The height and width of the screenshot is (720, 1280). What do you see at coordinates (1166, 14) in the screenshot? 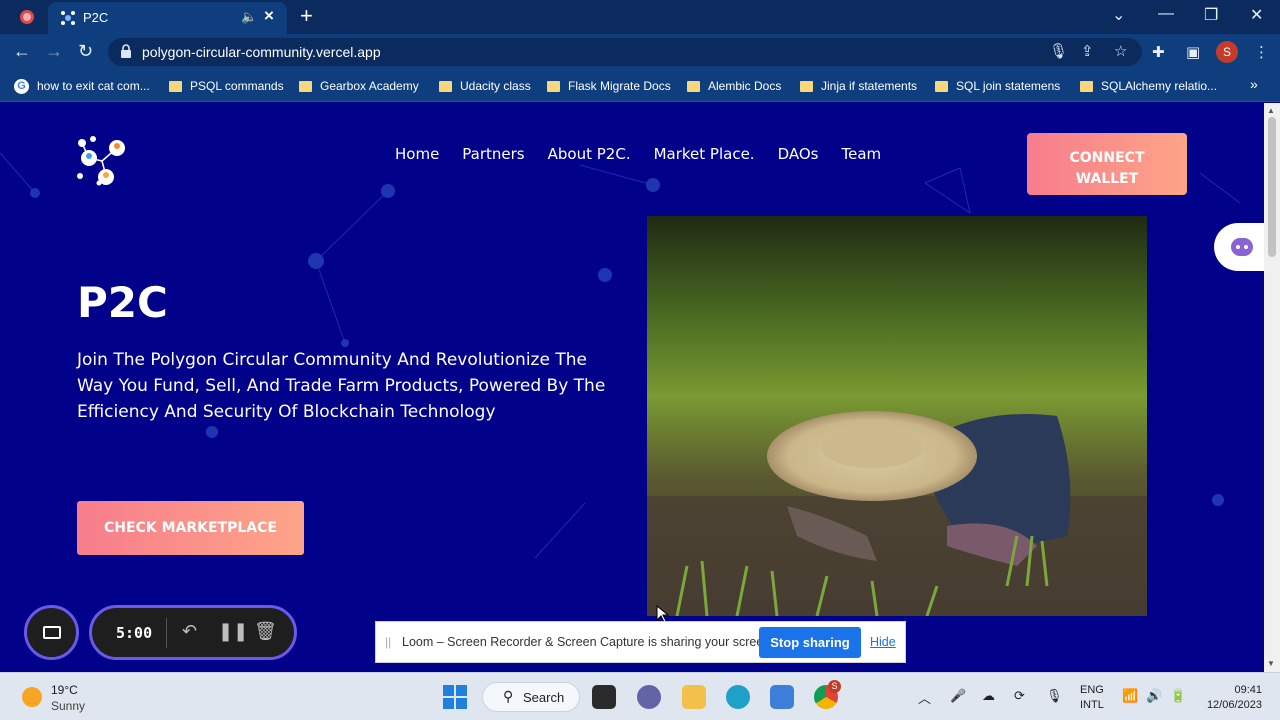
I see `minimize-icon: —` at bounding box center [1166, 14].